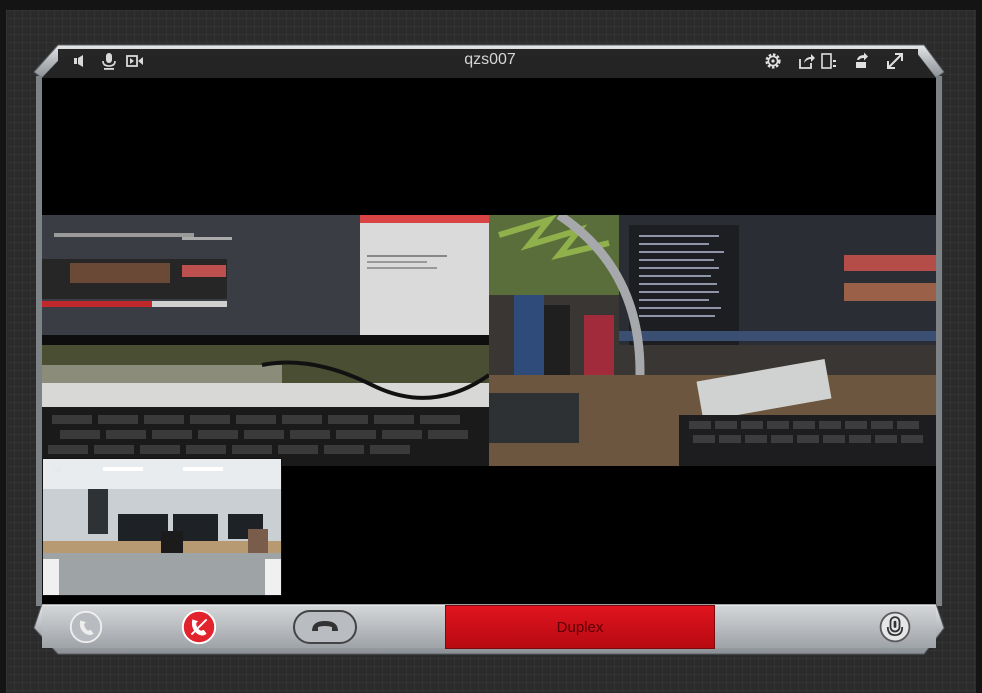  I want to click on top-bar: qzs007, so click(490, 62).